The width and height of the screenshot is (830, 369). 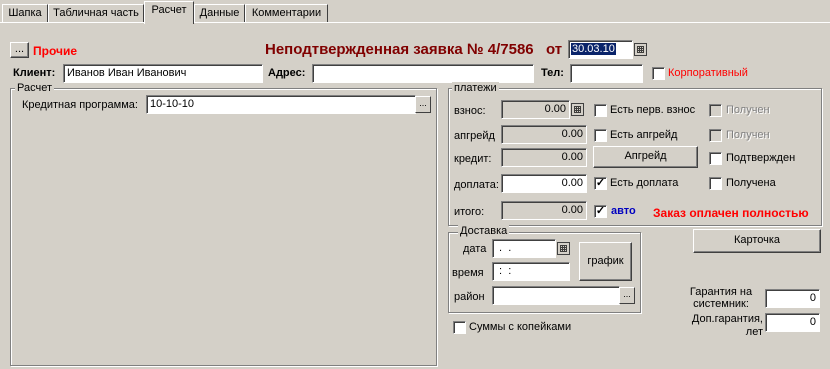 I want to click on phone-label: Тел:, so click(x=552, y=73).